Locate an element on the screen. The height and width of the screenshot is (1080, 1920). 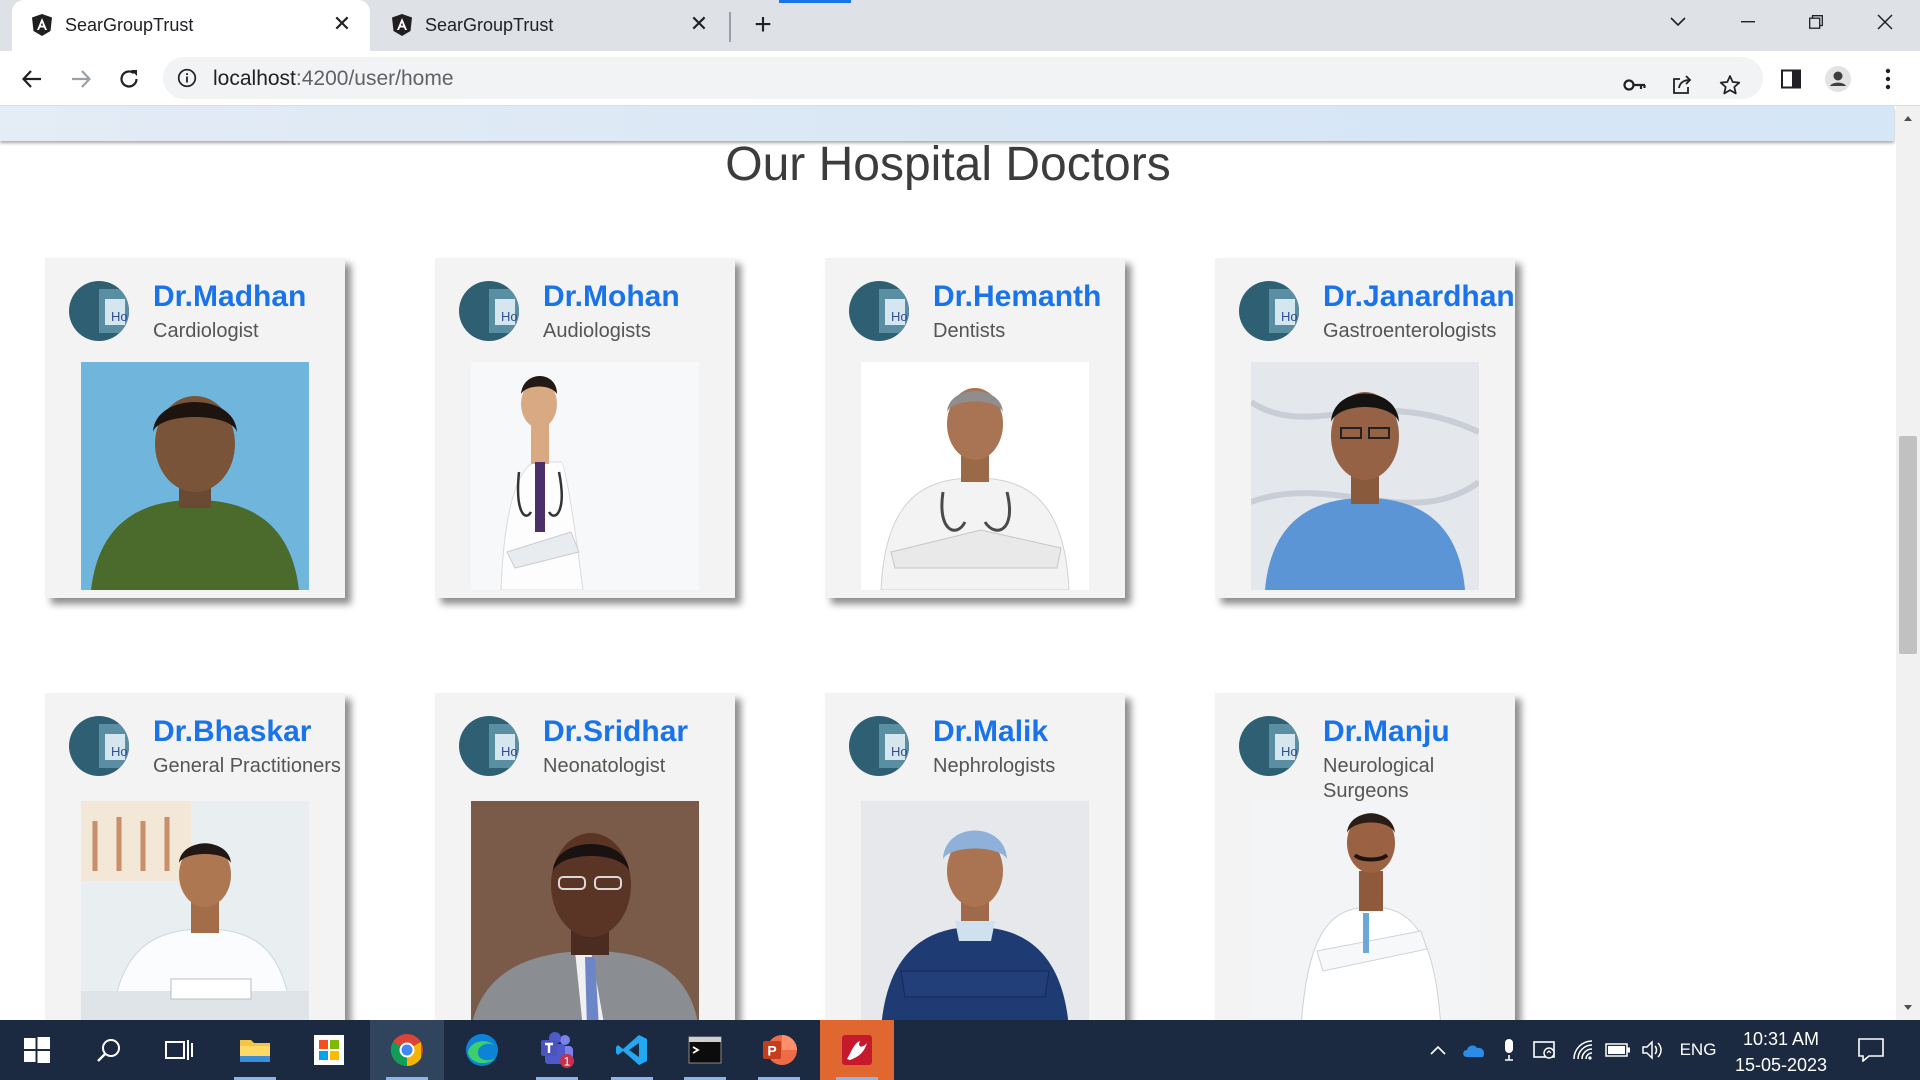
doctor-card: Hosp Dr.Manju Neurological Surgeons is located at coordinates (1365, 856).